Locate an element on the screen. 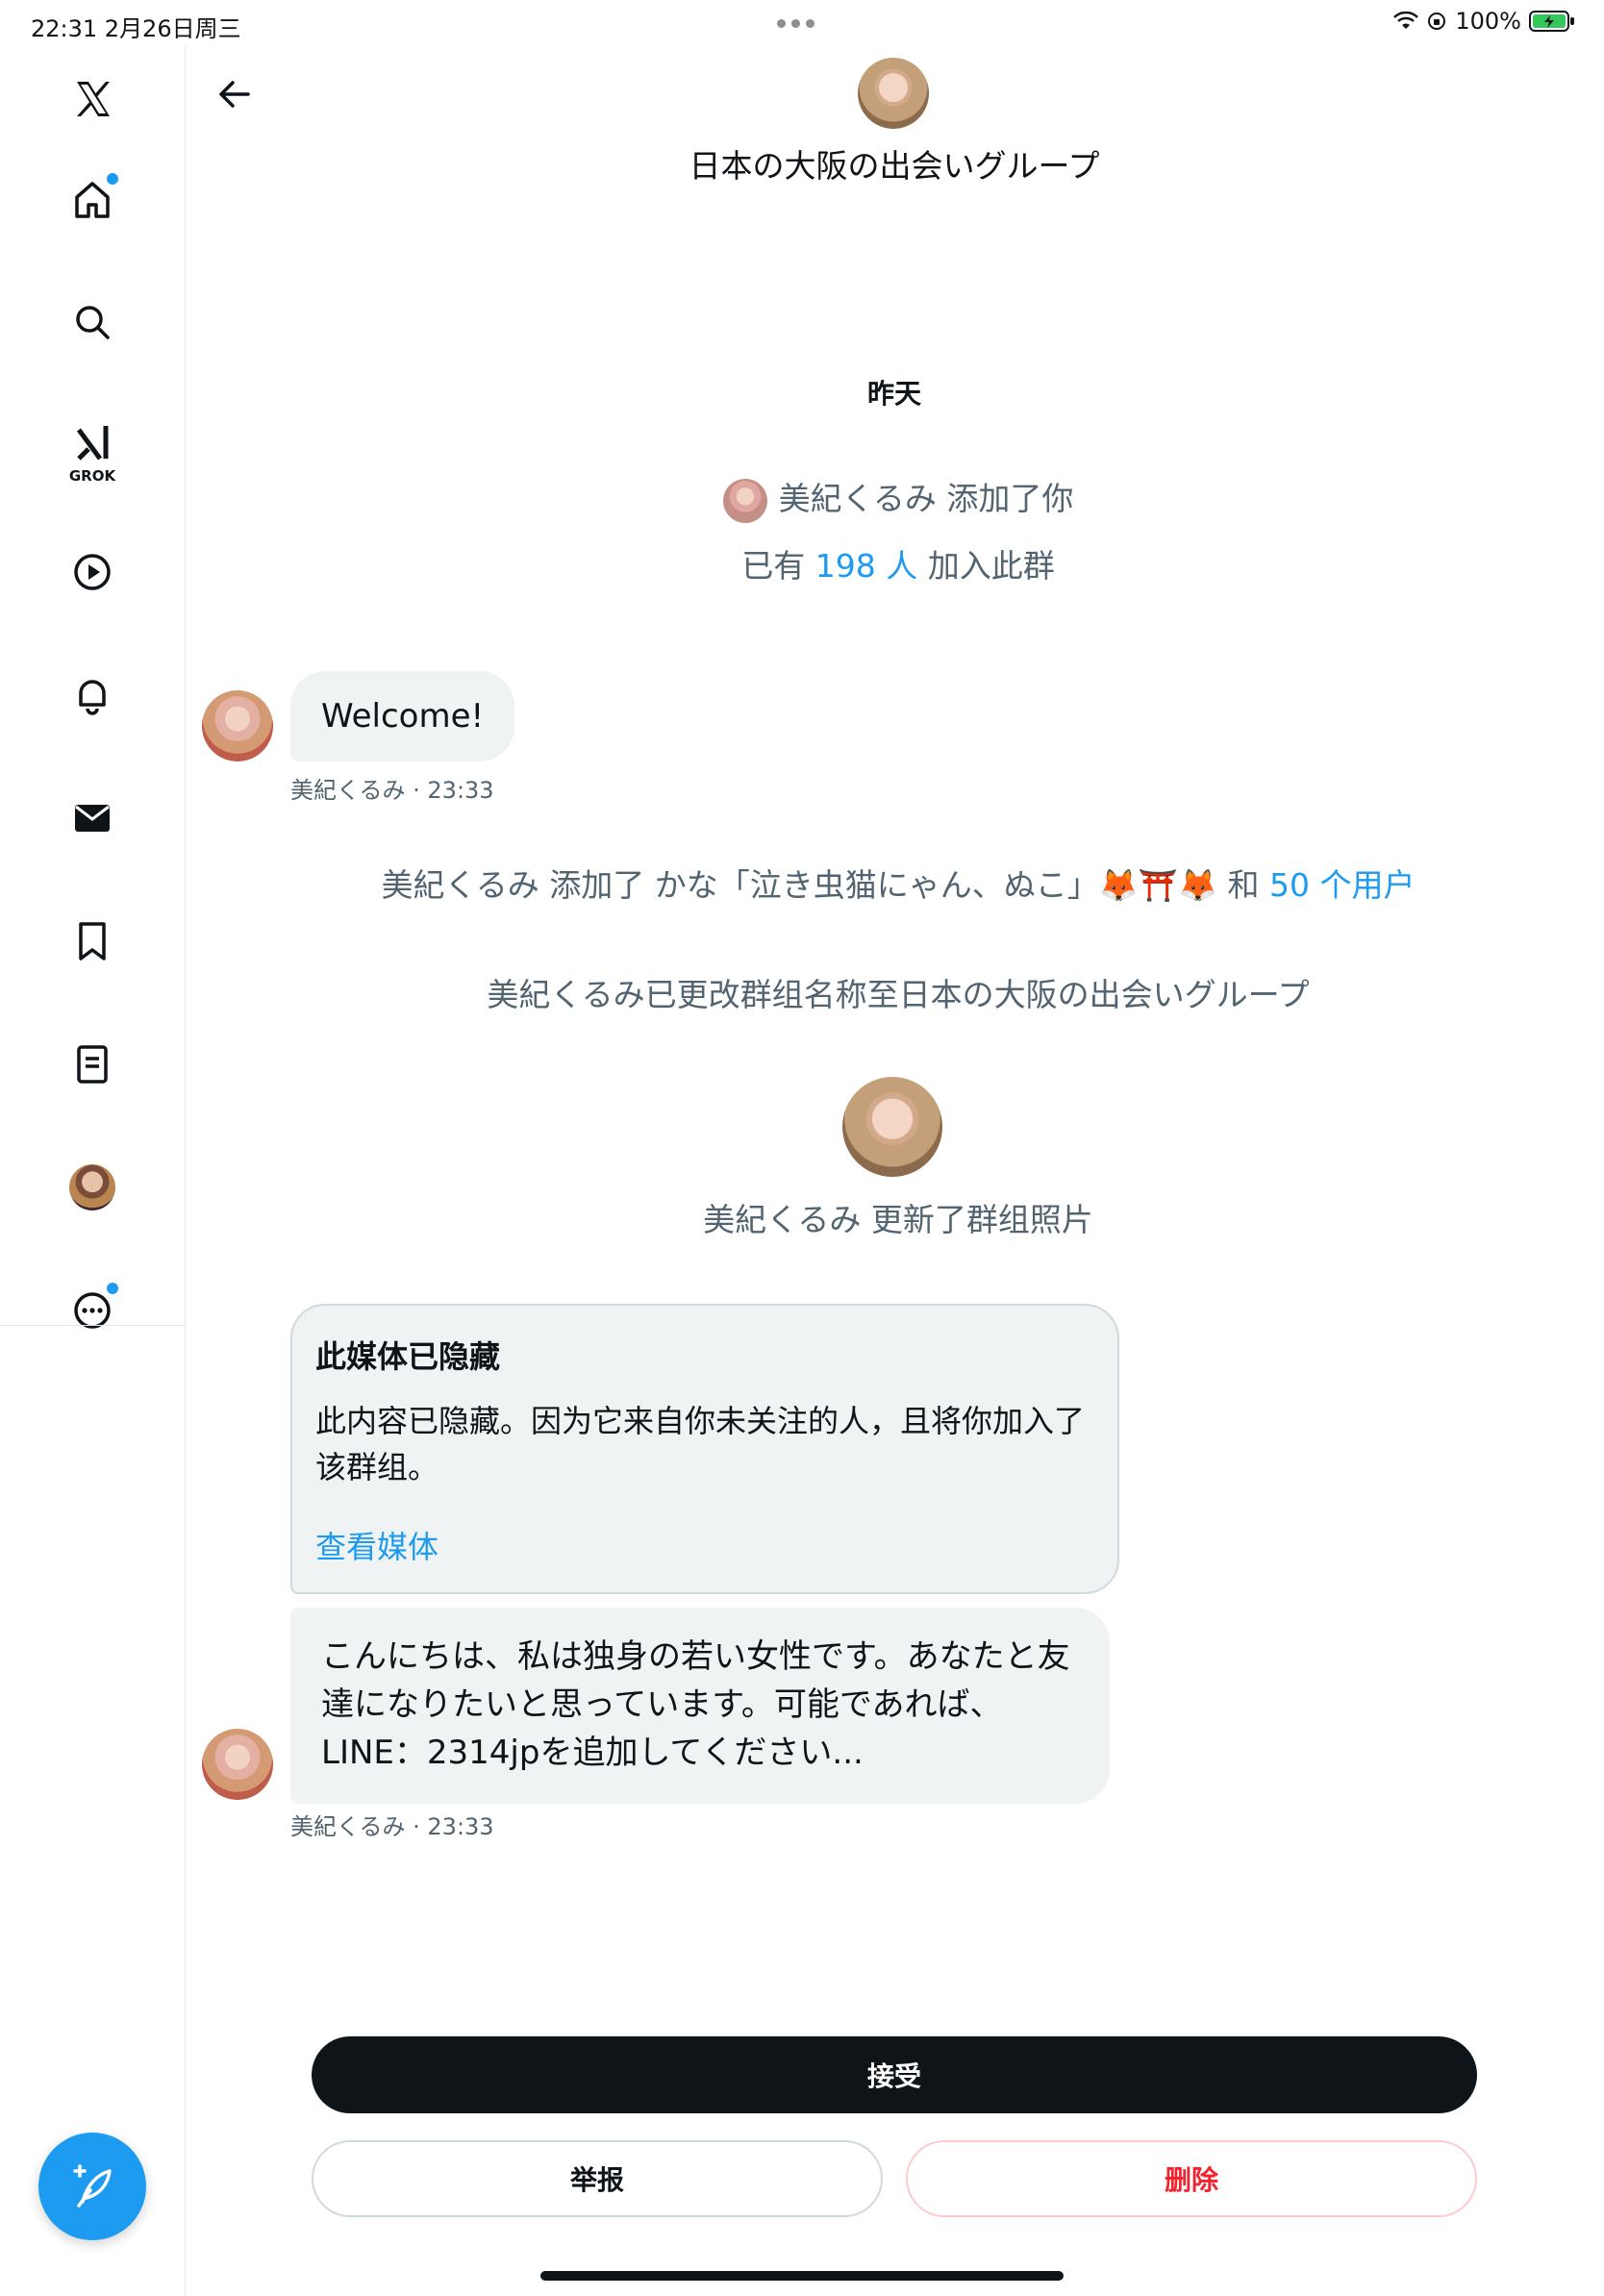  status-right: 100% is located at coordinates (1484, 21).